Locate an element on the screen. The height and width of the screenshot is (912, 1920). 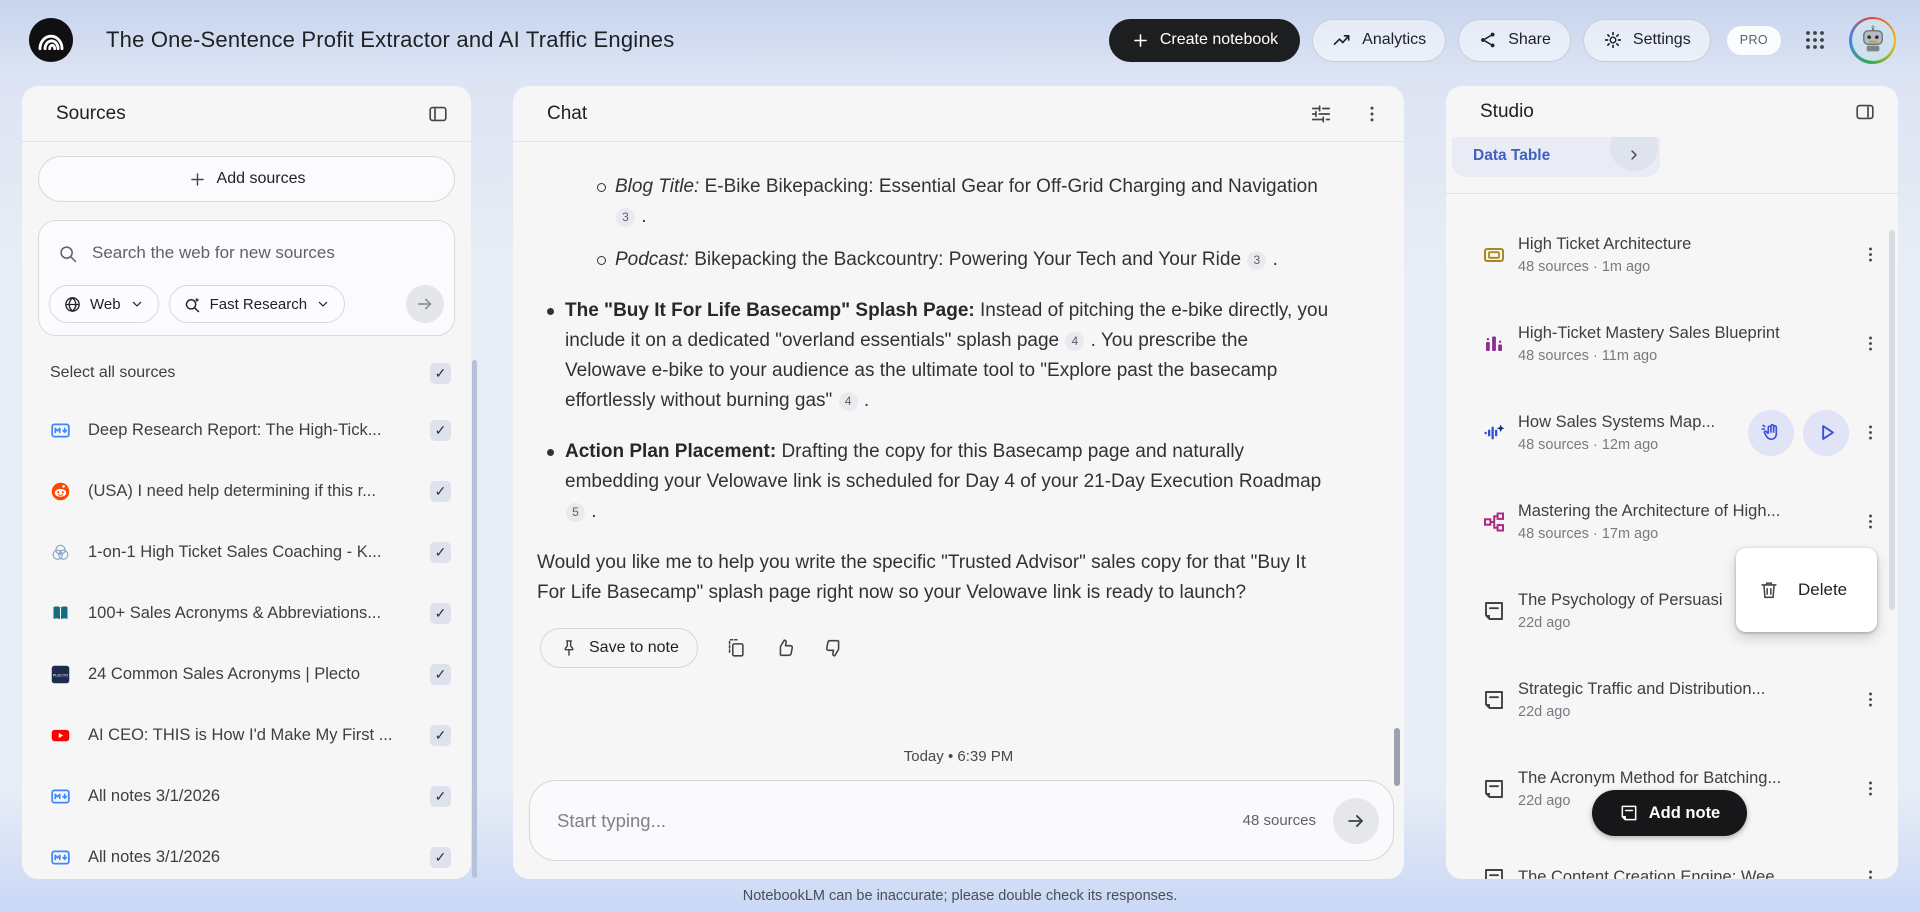
search-input is located at coordinates (264, 253).